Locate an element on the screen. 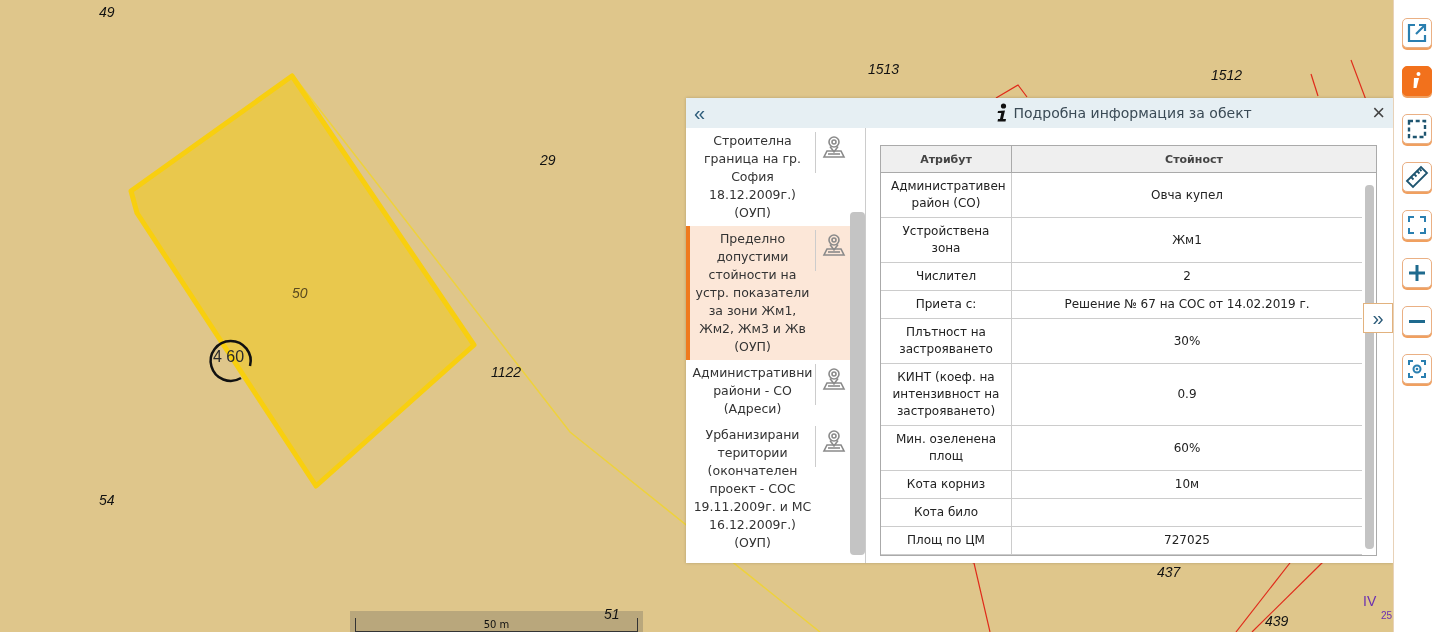 This screenshot has height=632, width=1440. table-cell: Жм1 is located at coordinates (1186, 240).